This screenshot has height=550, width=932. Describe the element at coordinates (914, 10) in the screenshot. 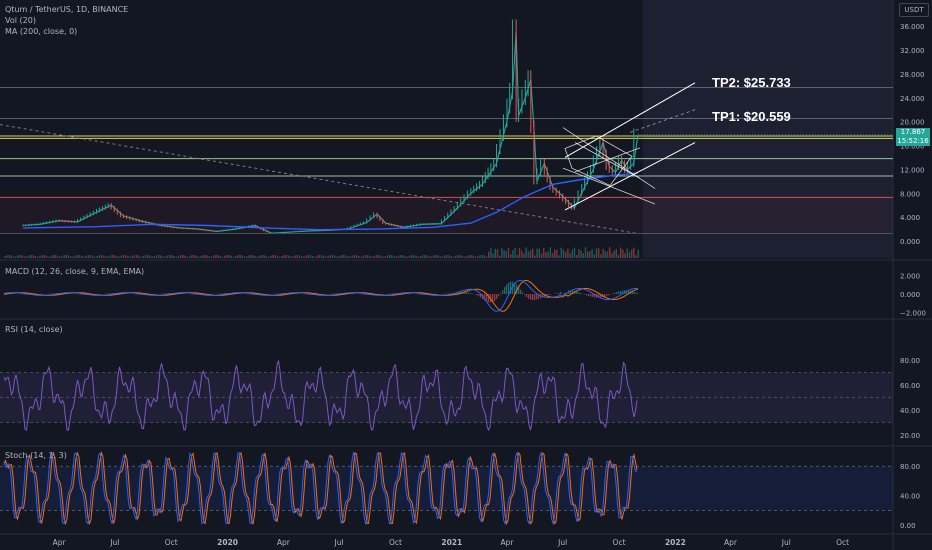

I see `currency-badge: USDT` at that location.